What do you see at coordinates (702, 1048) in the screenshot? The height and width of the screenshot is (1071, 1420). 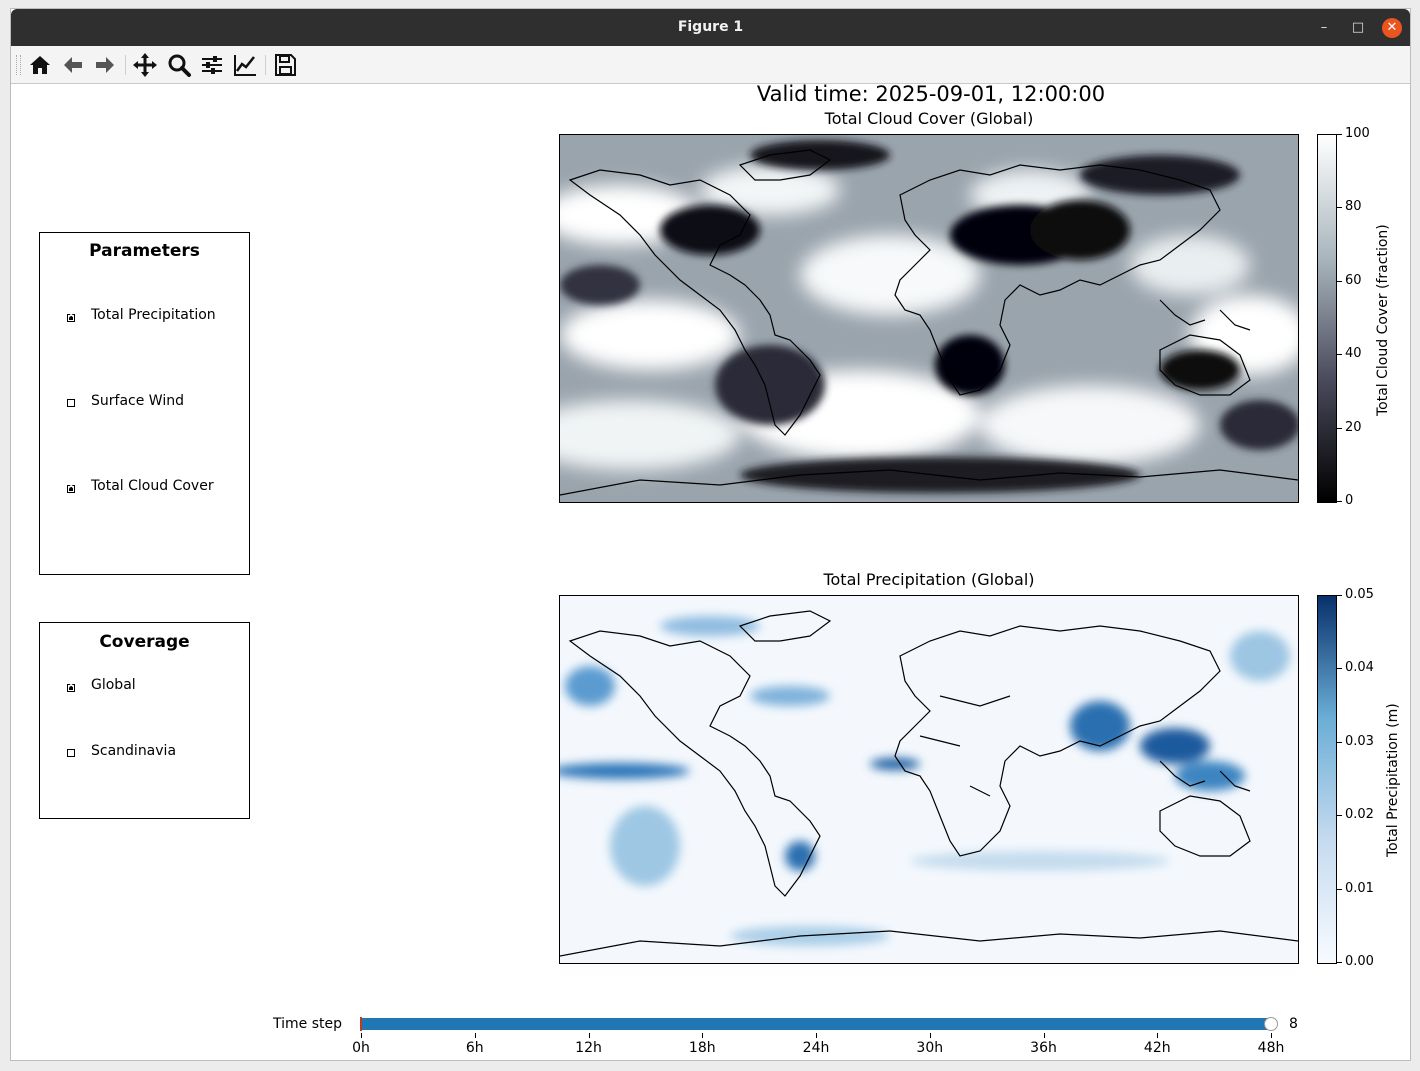 I see `slider-tick-label: 18h` at bounding box center [702, 1048].